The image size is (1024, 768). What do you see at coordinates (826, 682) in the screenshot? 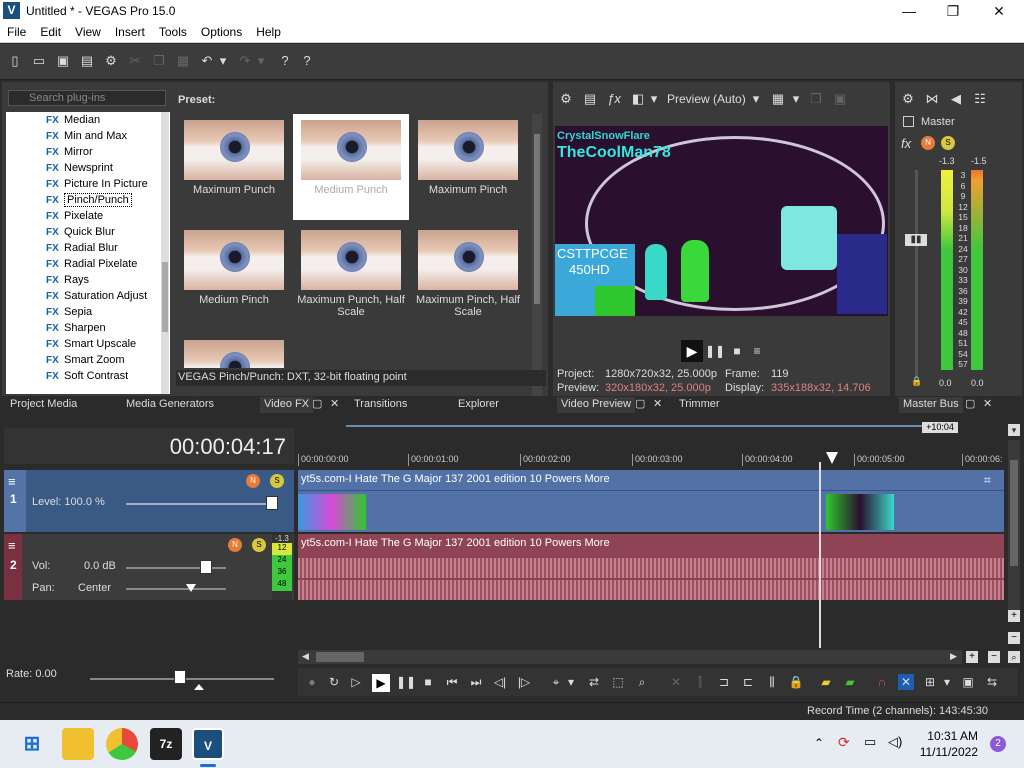
I see `insert-marker-icon: ▰` at bounding box center [826, 682].